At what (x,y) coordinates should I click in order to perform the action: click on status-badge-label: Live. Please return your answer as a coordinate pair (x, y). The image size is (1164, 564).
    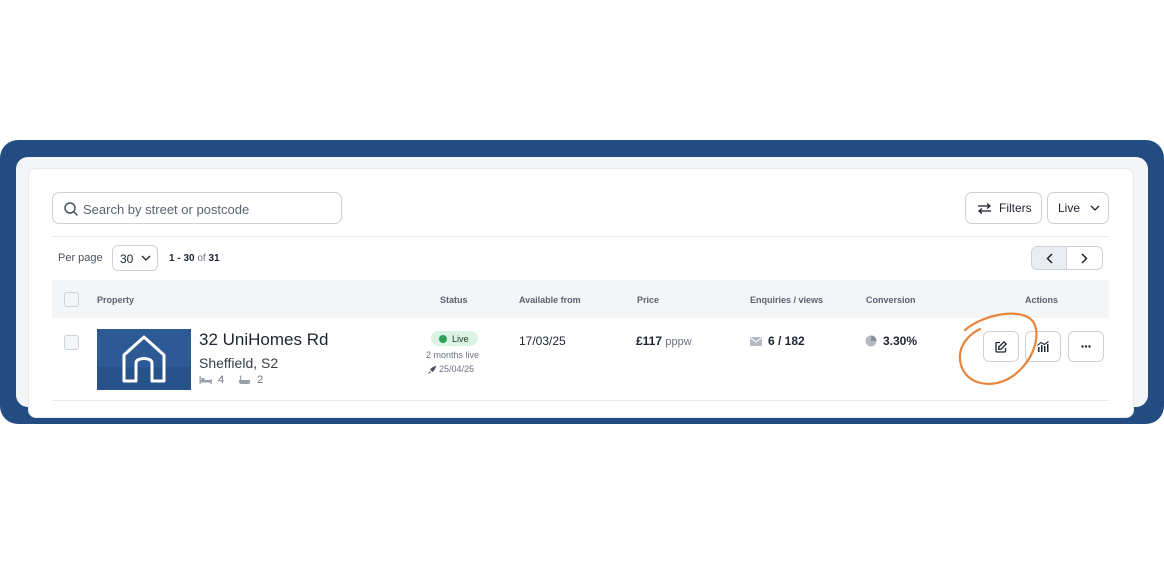
    Looking at the image, I should click on (460, 338).